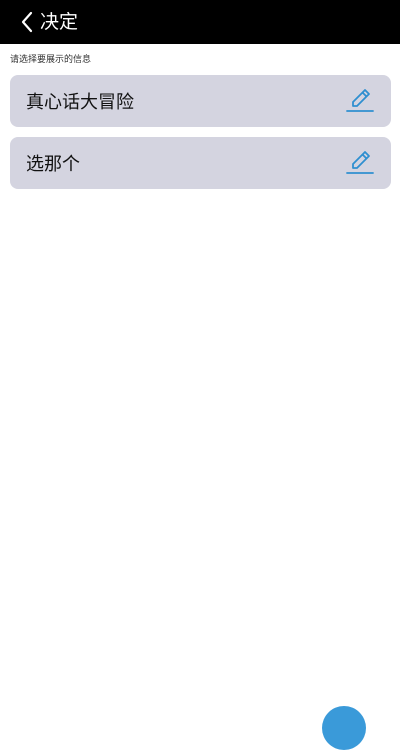 Image resolution: width=400 pixels, height=750 pixels. I want to click on instruction-text: 请选择要展示的信息, so click(51, 60).